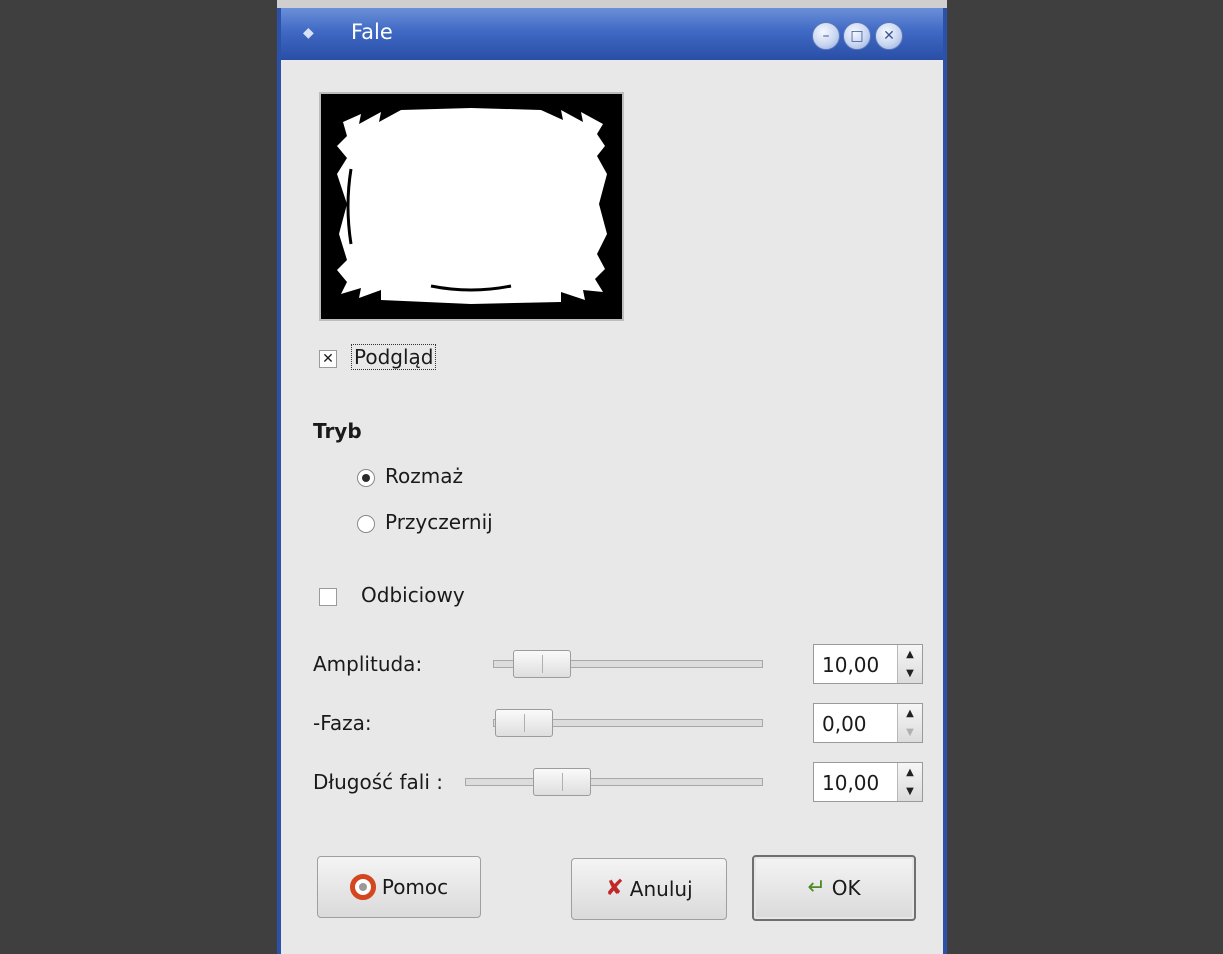 The image size is (1223, 954). I want to click on wavelength-slider-thumb, so click(562, 782).